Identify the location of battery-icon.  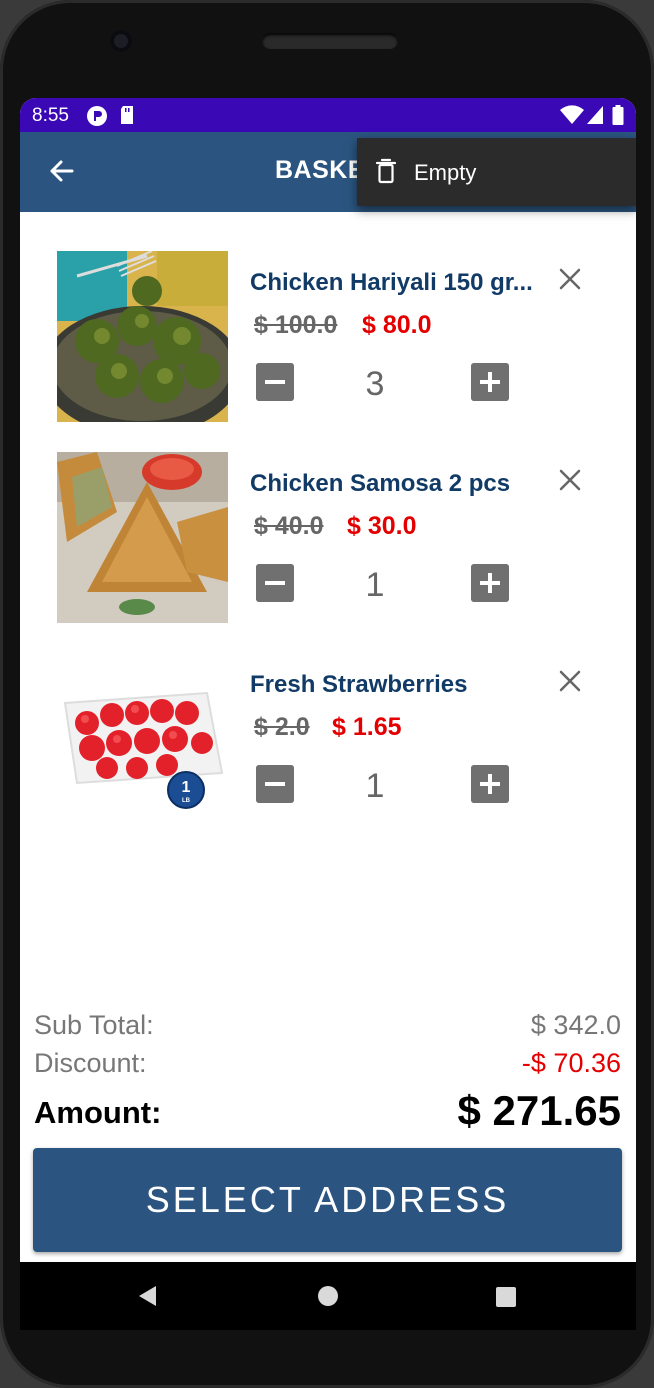
(618, 115).